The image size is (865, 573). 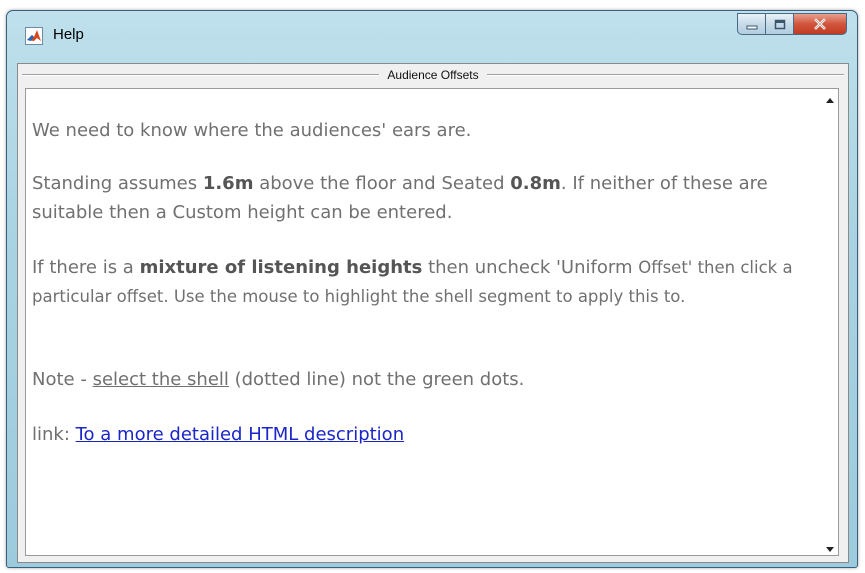 I want to click on maximize-icon, so click(x=780, y=24).